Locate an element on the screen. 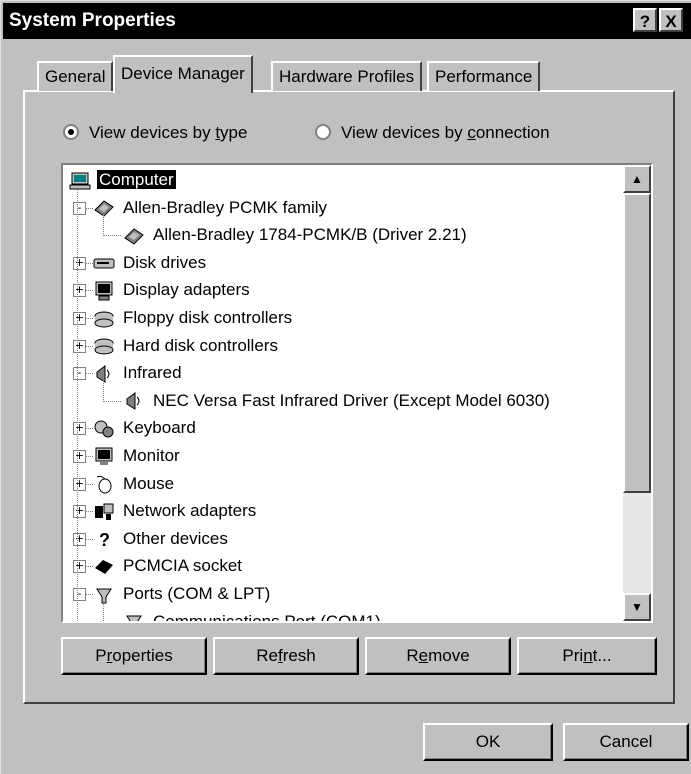 This screenshot has width=691, height=774. view-by-type-radio: View devices by type is located at coordinates (155, 133).